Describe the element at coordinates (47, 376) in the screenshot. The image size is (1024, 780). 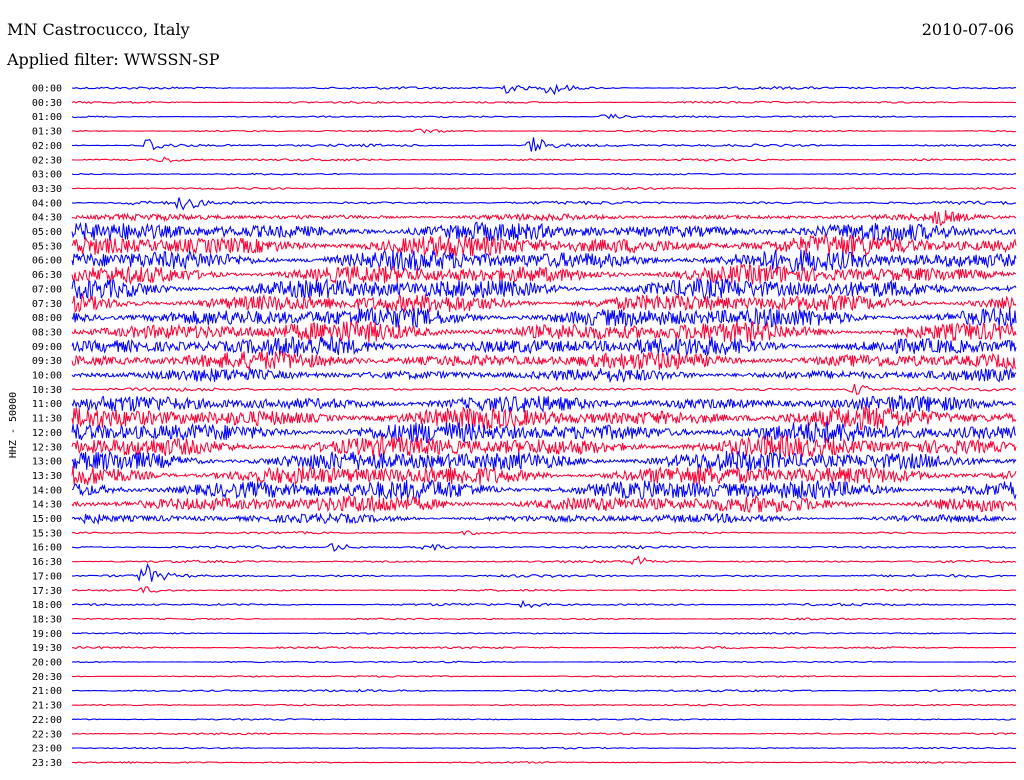
I see `time-label: 10:00` at that location.